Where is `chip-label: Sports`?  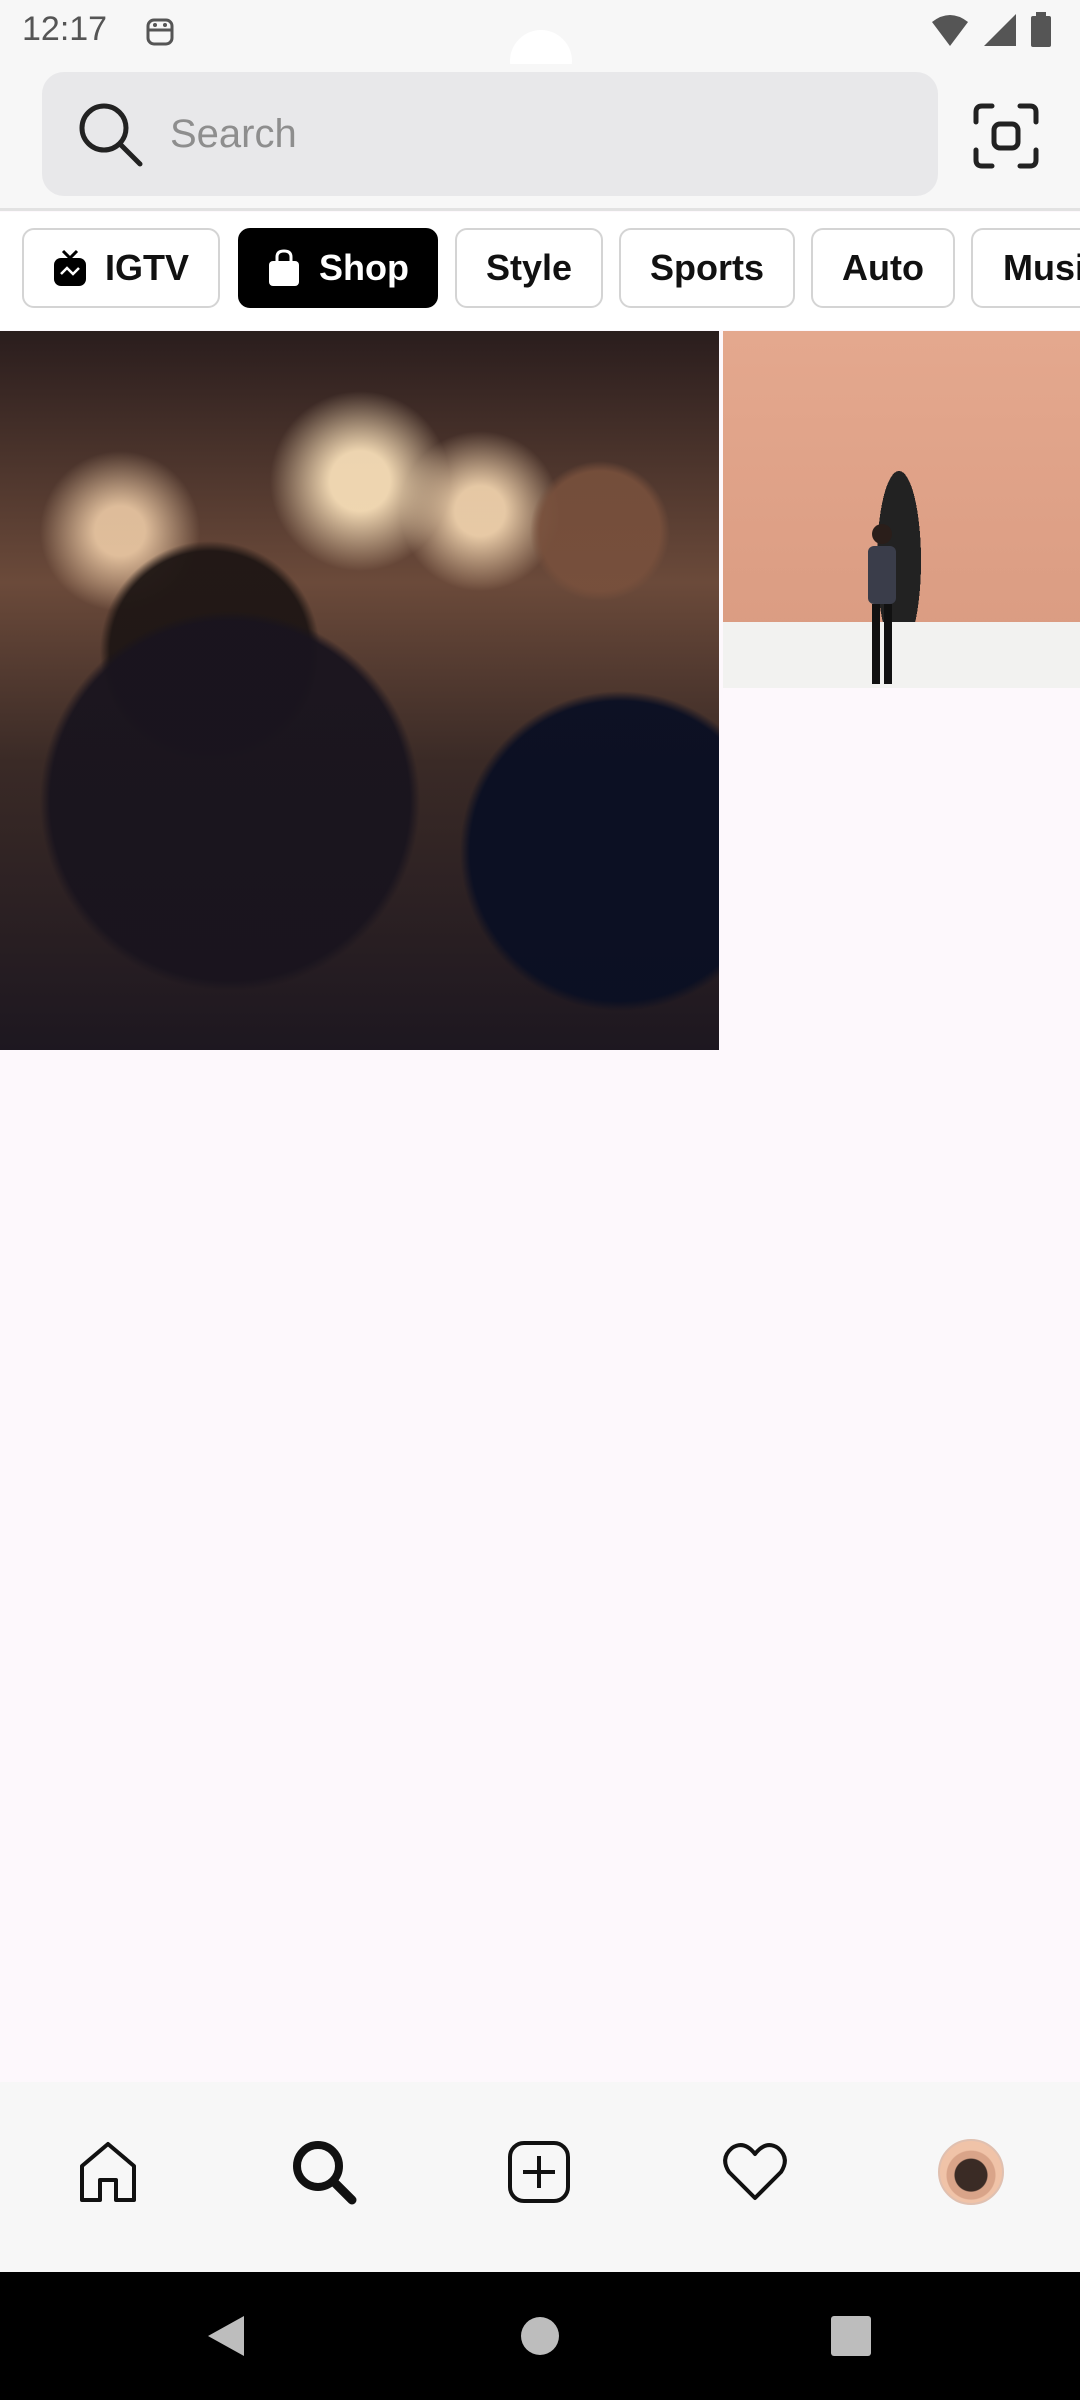 chip-label: Sports is located at coordinates (706, 267).